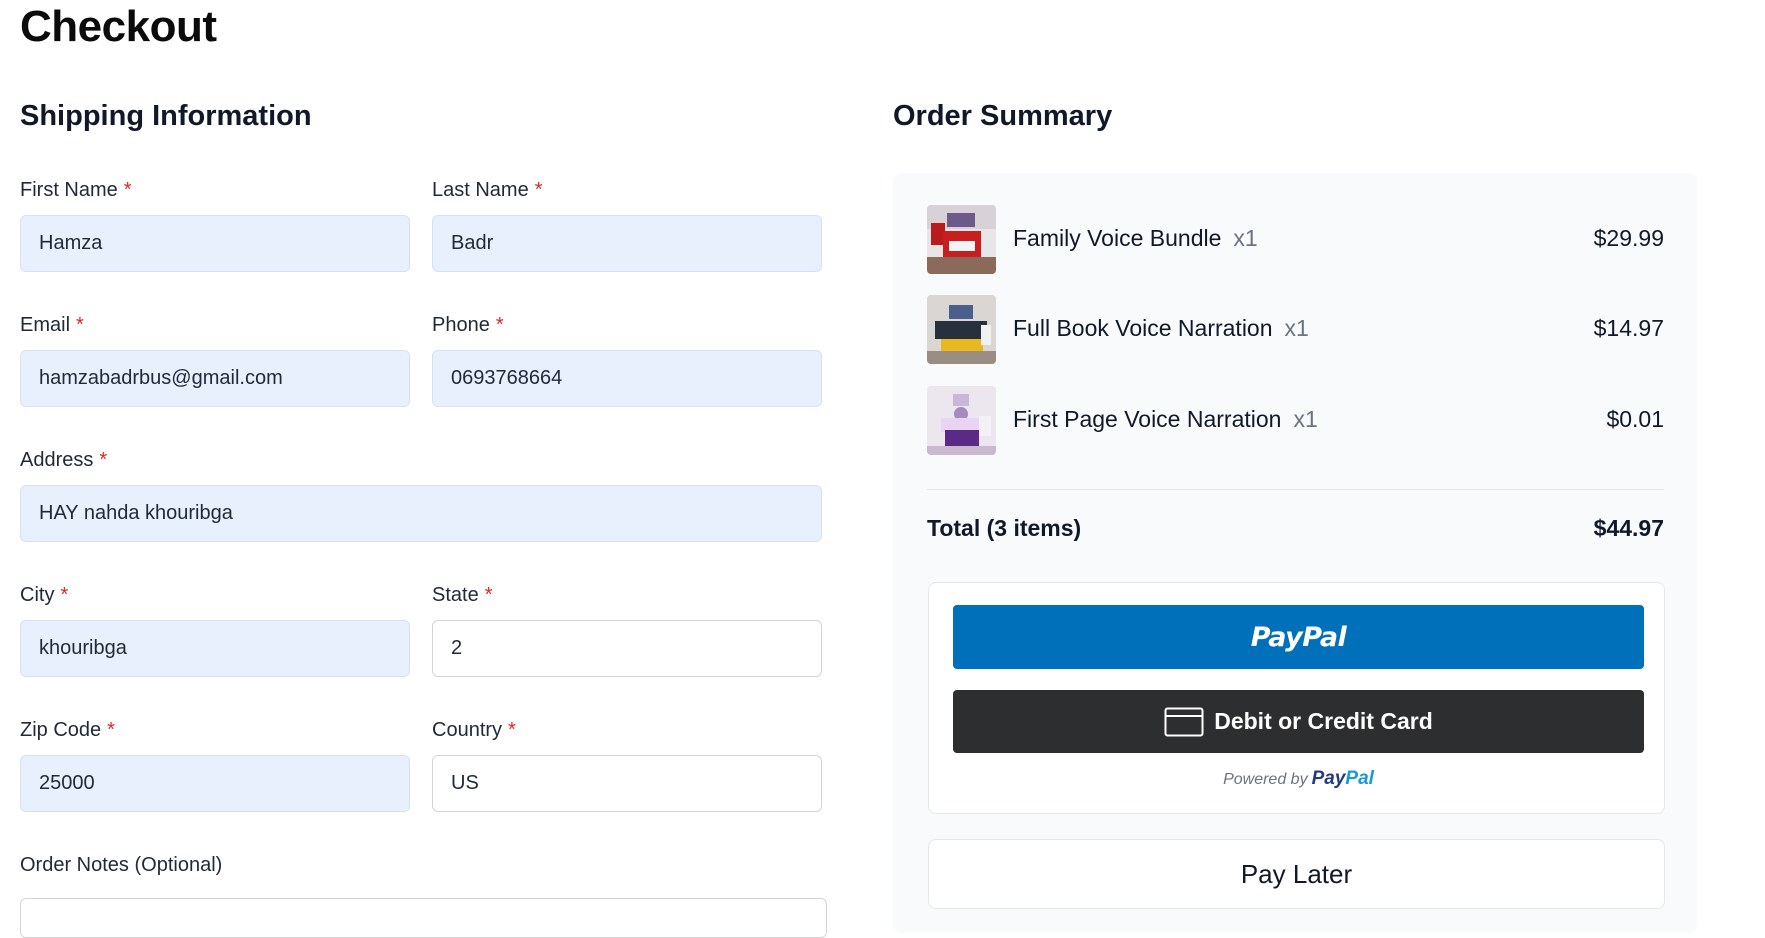 This screenshot has width=1765, height=938. Describe the element at coordinates (1004, 528) in the screenshot. I see `total-label: Total (3 items)` at that location.